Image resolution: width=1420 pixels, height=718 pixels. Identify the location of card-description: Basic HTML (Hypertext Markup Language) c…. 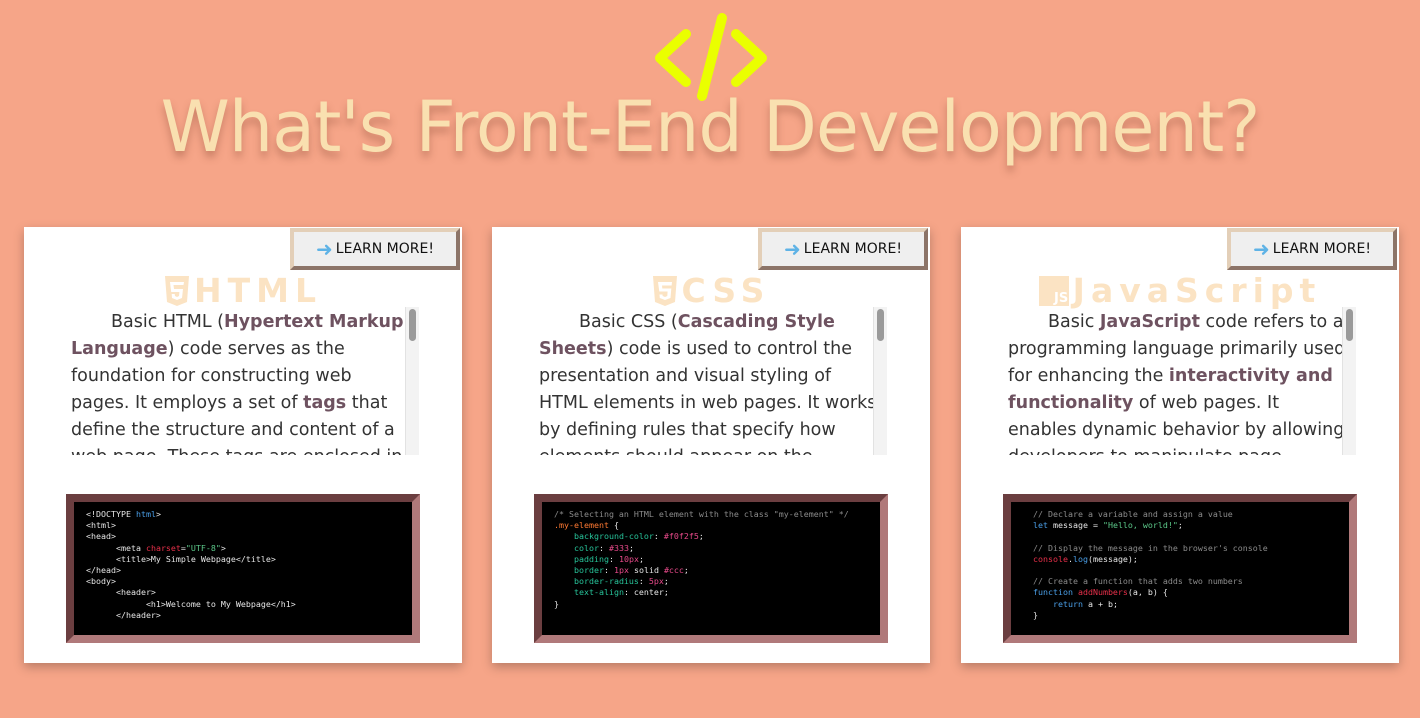
(237, 383).